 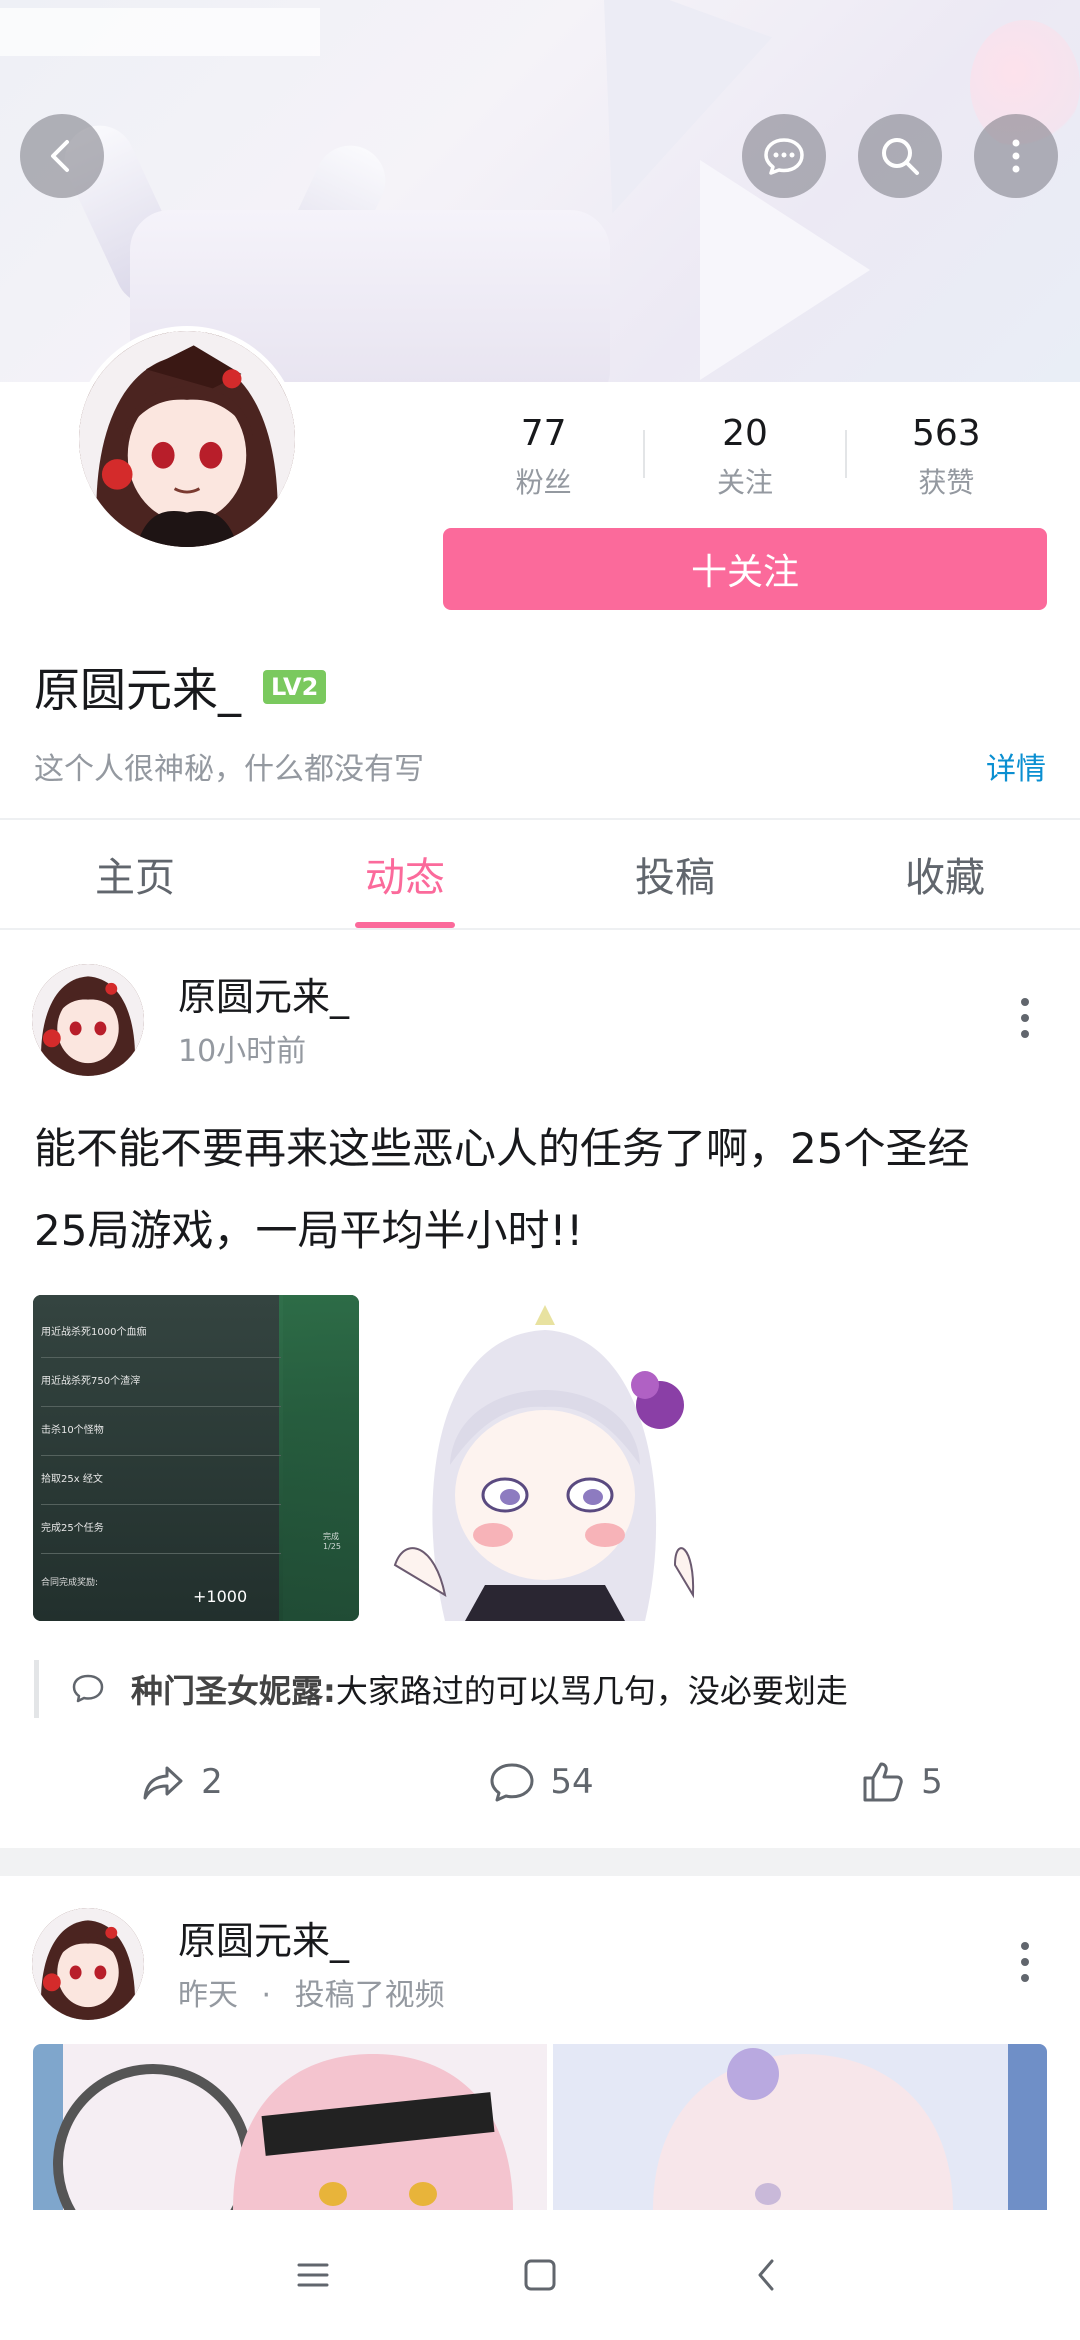 What do you see at coordinates (88, 1688) in the screenshot?
I see `comment-bubble-icon` at bounding box center [88, 1688].